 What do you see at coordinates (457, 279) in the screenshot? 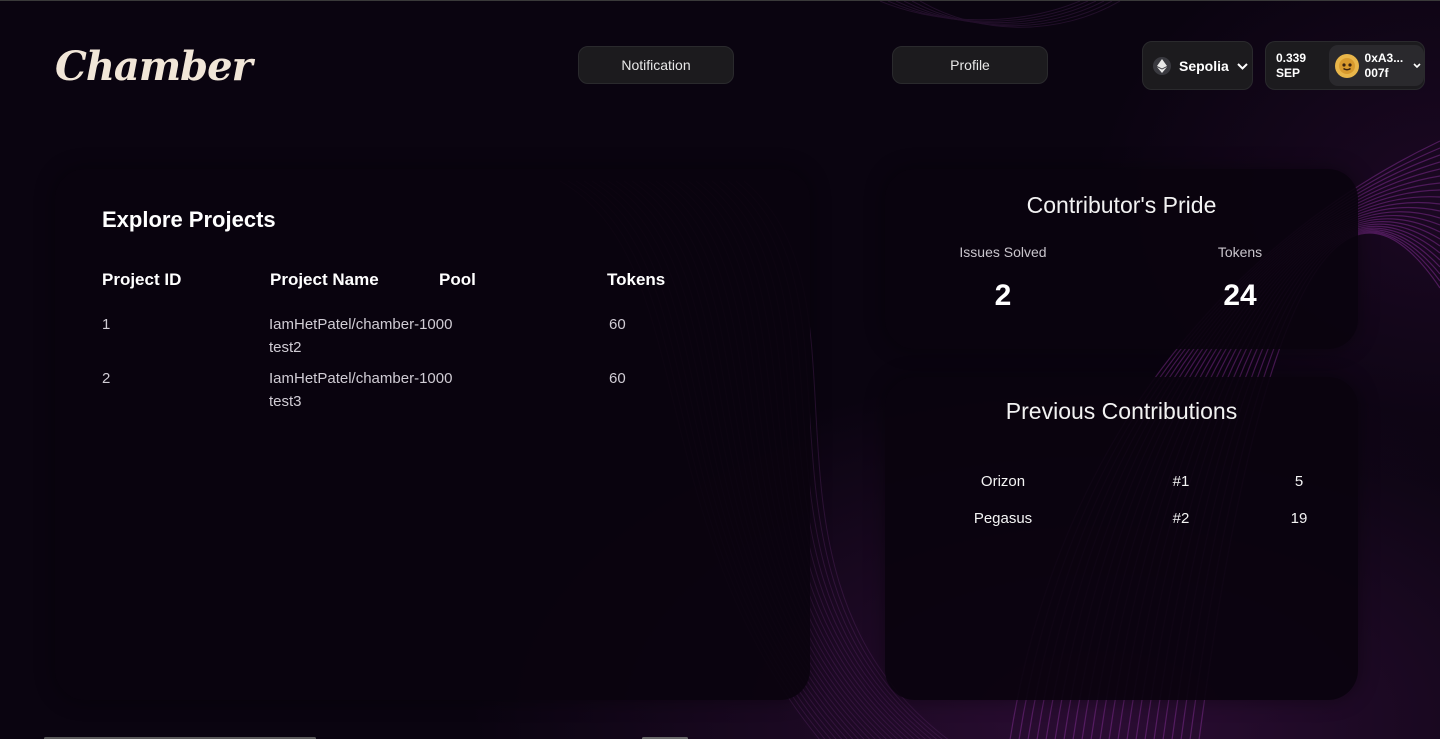
I see `column-header-pool: Pool` at bounding box center [457, 279].